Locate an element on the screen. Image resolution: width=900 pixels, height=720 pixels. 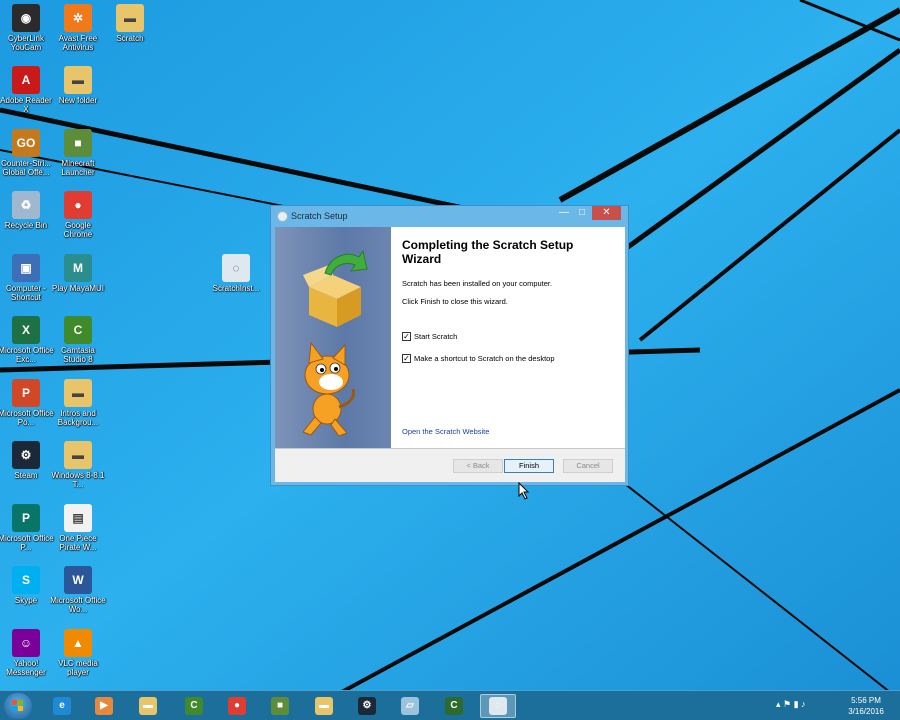
csgo-icon: GO is located at coordinates (26, 143).